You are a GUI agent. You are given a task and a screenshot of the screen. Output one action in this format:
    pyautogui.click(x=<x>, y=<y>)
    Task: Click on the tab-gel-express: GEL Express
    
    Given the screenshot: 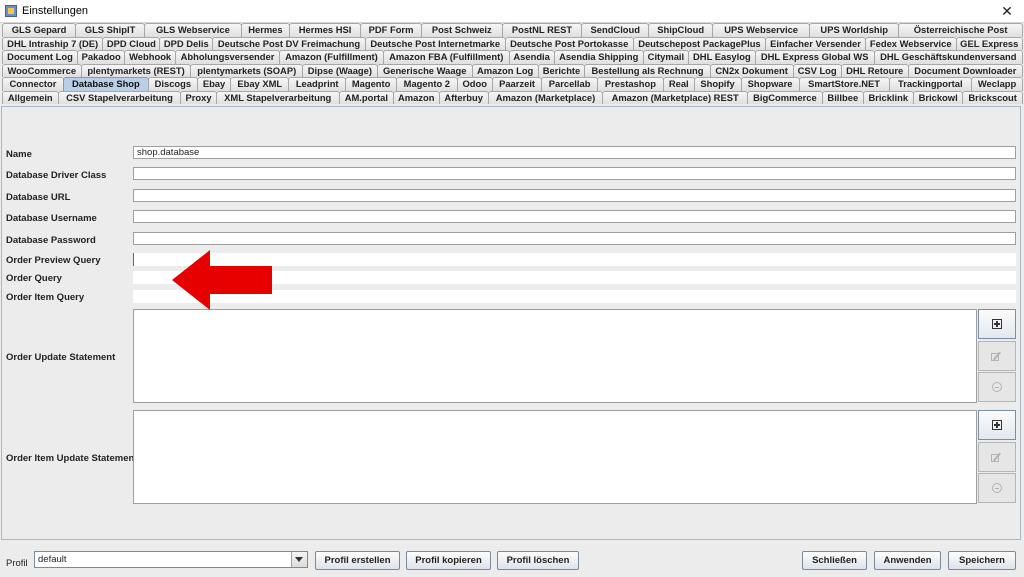 What is the action you would take?
    pyautogui.click(x=989, y=43)
    